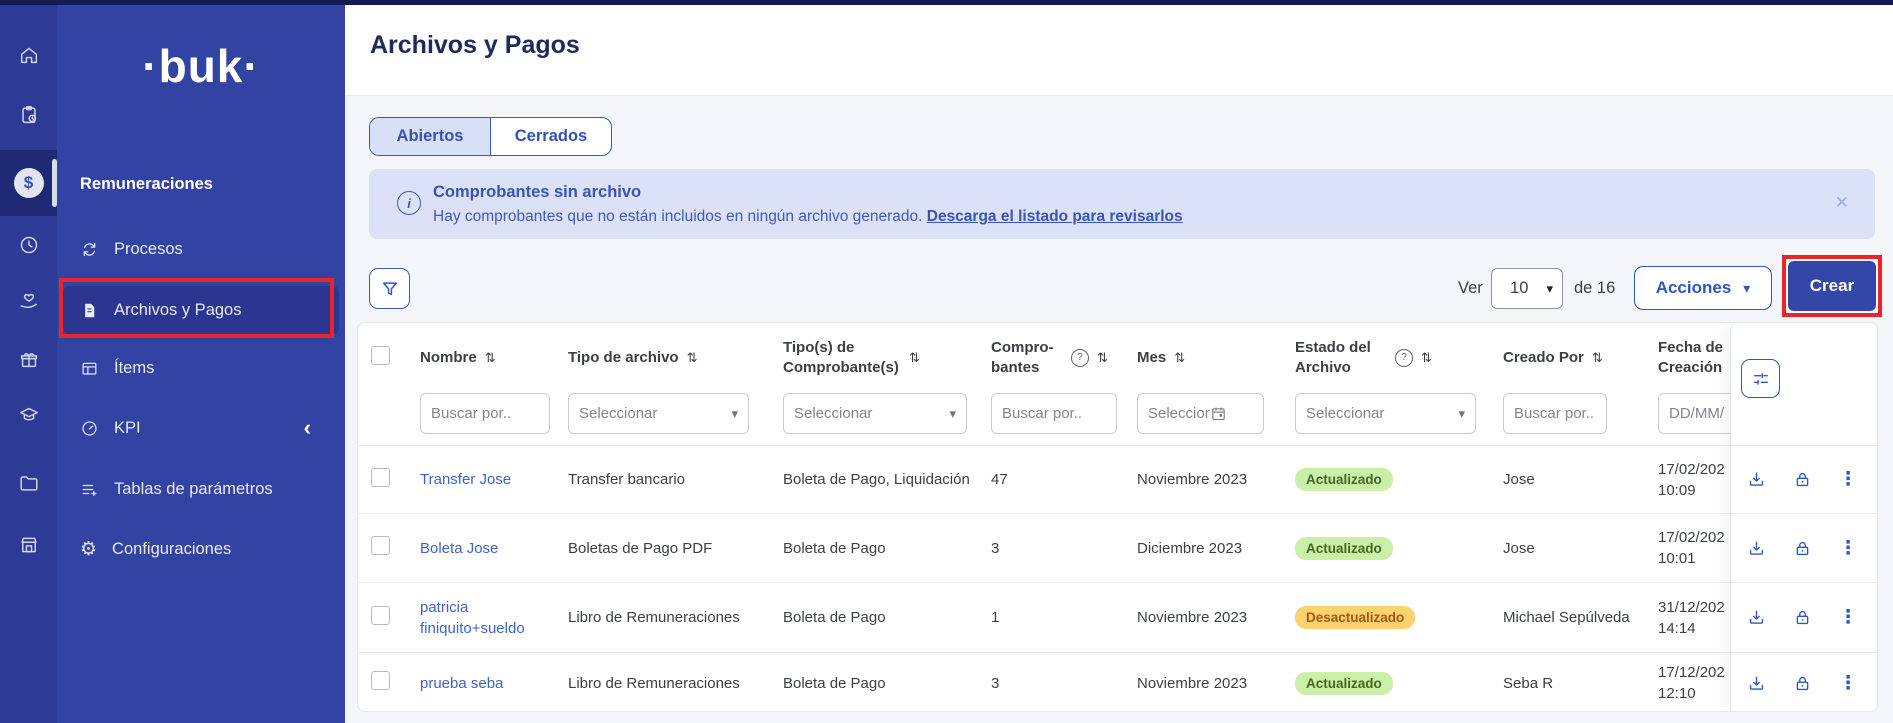 The height and width of the screenshot is (723, 1893). I want to click on sidebar-item-tablas-de-parametros: Tablas de parámetros, so click(201, 489).